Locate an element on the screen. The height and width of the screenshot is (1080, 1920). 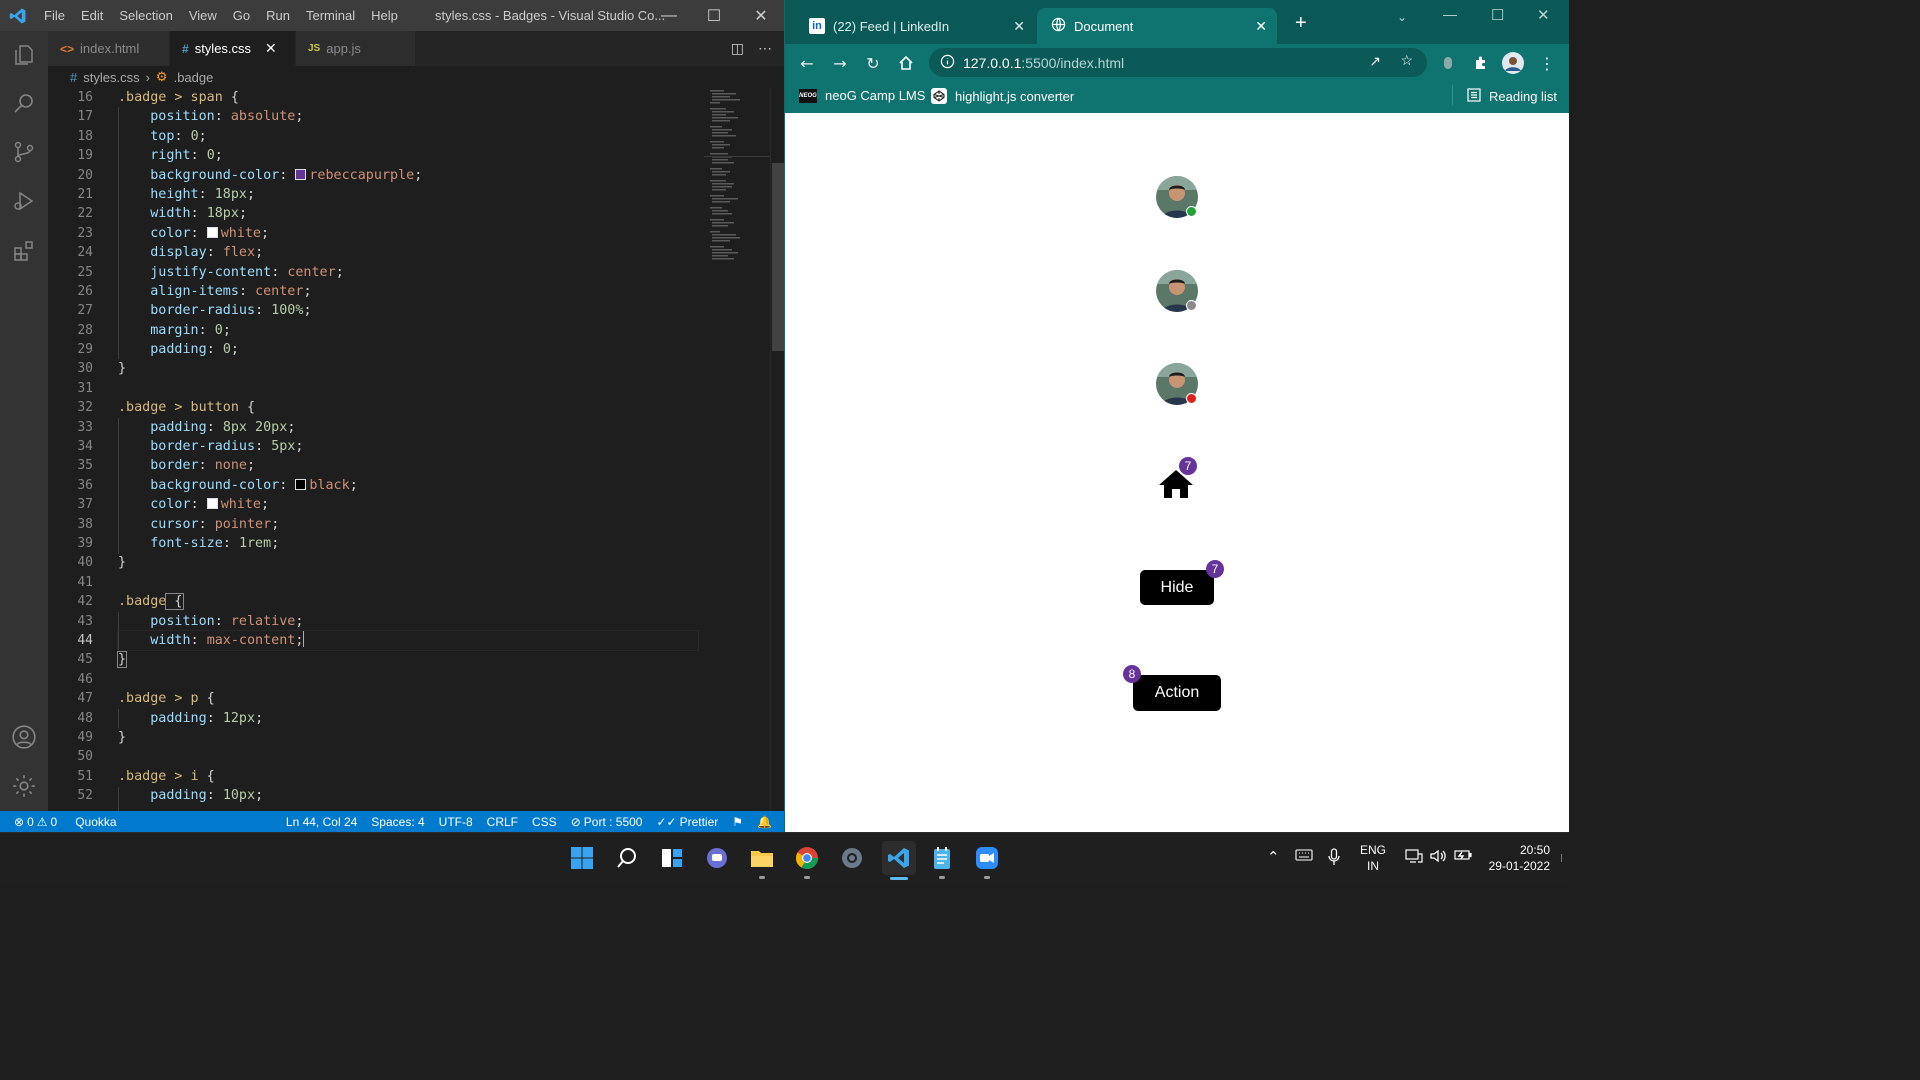
editor-scrollbar is located at coordinates (777, 449).